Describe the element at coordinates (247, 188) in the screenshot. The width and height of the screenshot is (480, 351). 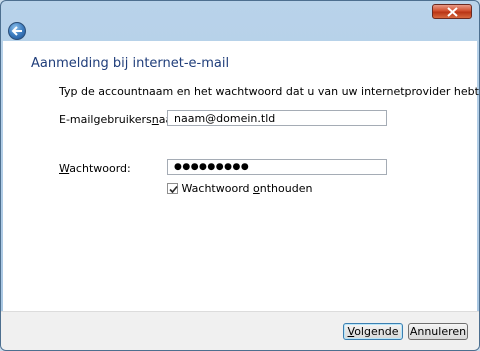
I see `remember-password-label: Wachtwoord onthouden` at that location.